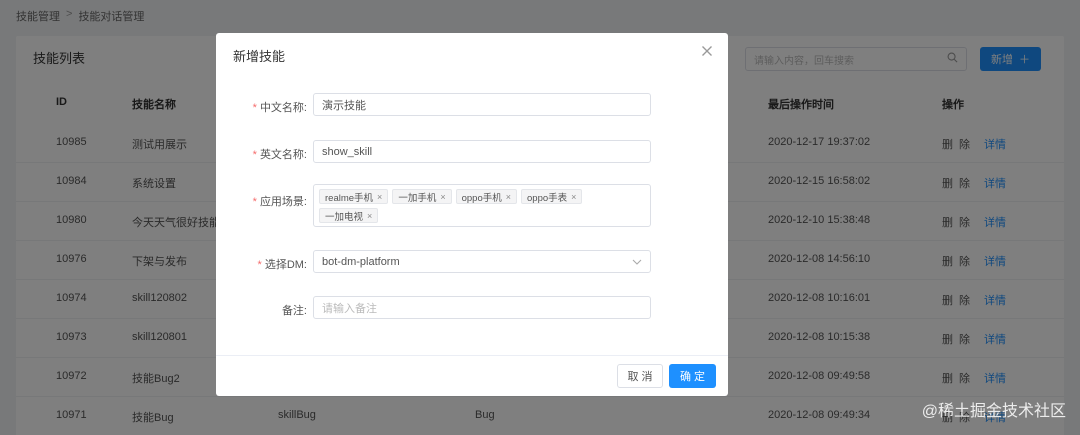 The width and height of the screenshot is (1080, 435). What do you see at coordinates (259, 56) in the screenshot?
I see `dialog-title: 新增技能` at bounding box center [259, 56].